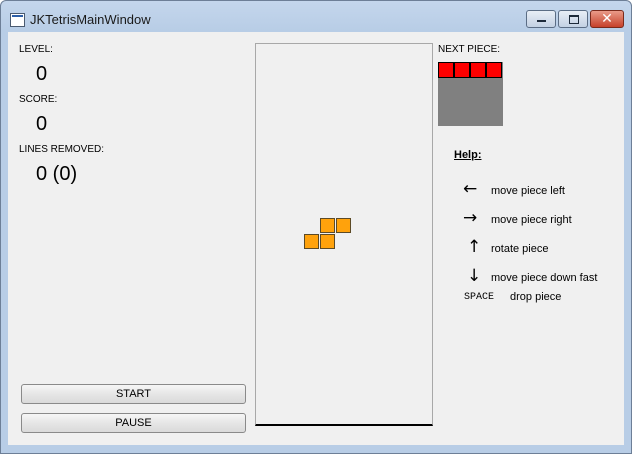 This screenshot has width=632, height=454. Describe the element at coordinates (42, 124) in the screenshot. I see `score-value: 0` at that location.